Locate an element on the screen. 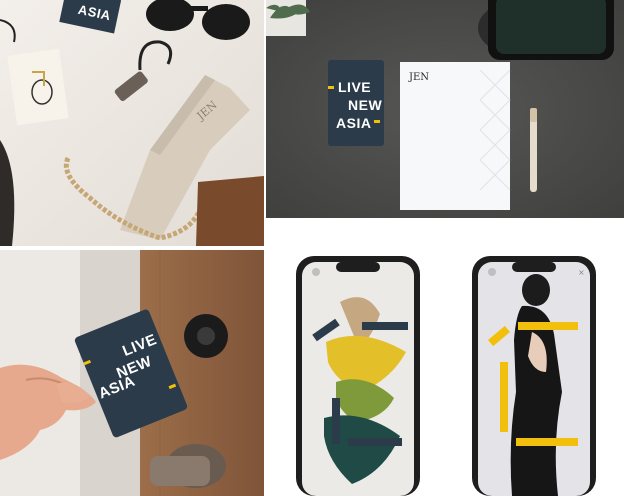 The width and height of the screenshot is (624, 496). card-line1: LIVE is located at coordinates (355, 87).